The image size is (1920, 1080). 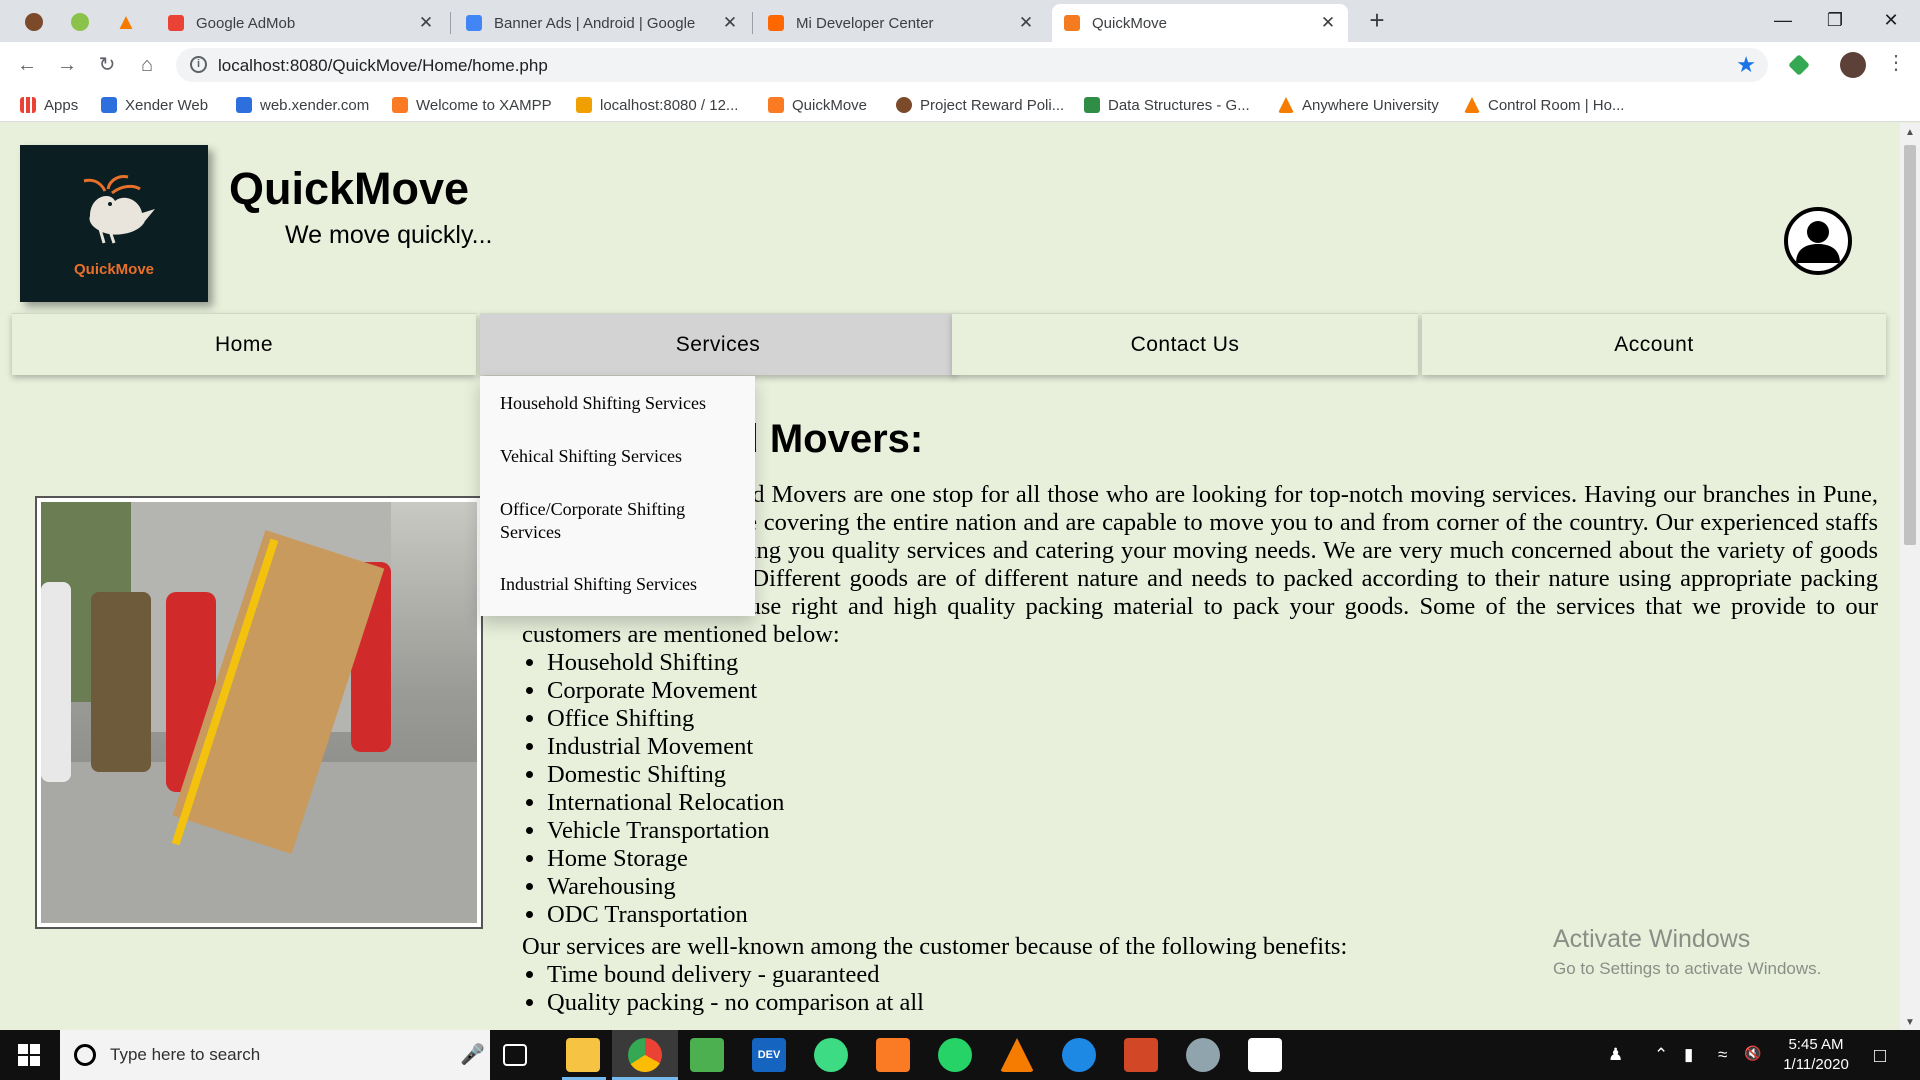 I want to click on dropdown-item-household: Household Shifting Services, so click(x=620, y=403).